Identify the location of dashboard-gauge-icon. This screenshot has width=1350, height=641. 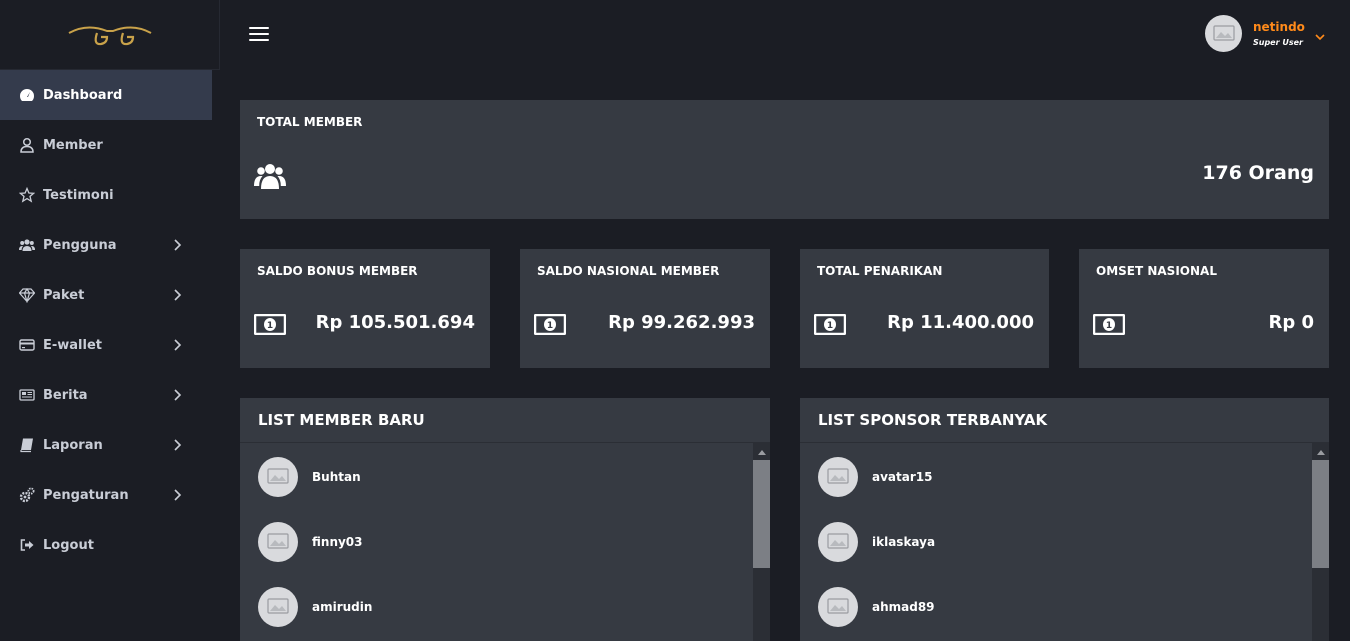
(27, 95).